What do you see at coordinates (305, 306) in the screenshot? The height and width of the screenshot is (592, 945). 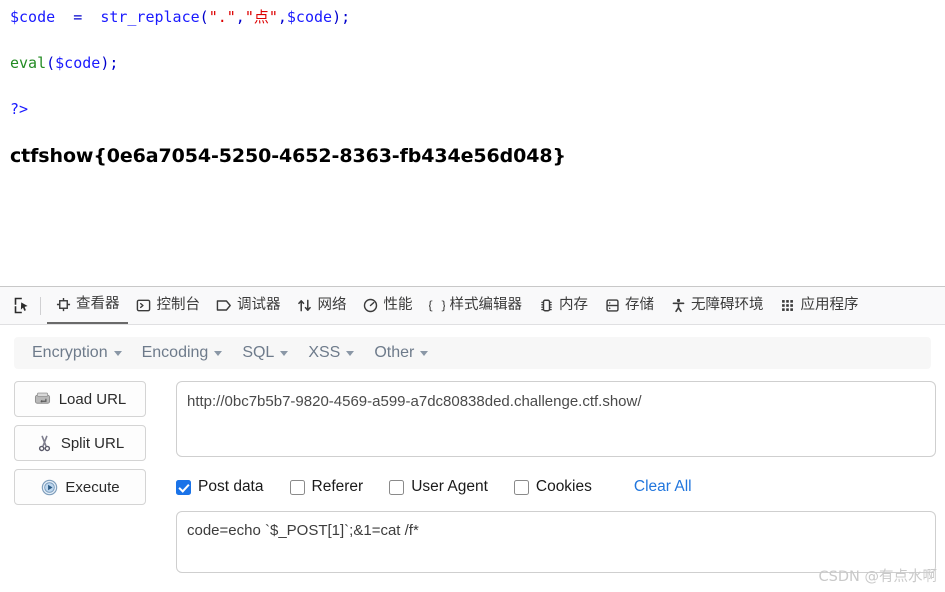 I see `network-icon` at bounding box center [305, 306].